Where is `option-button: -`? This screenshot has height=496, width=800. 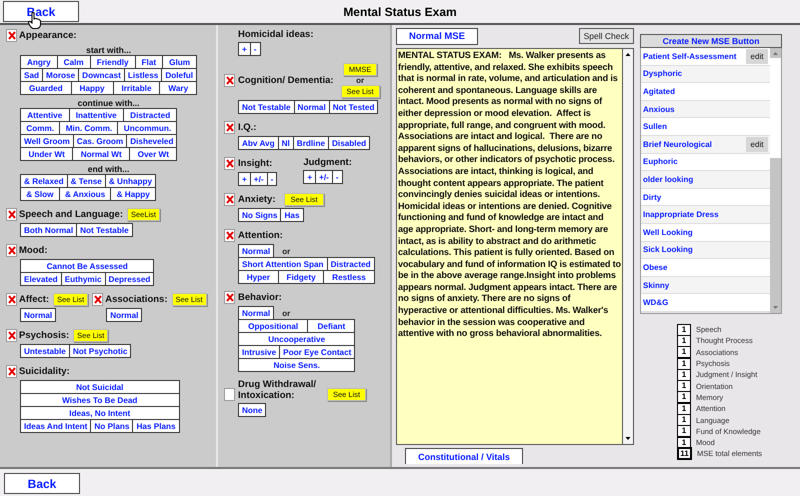
option-button: - is located at coordinates (337, 177).